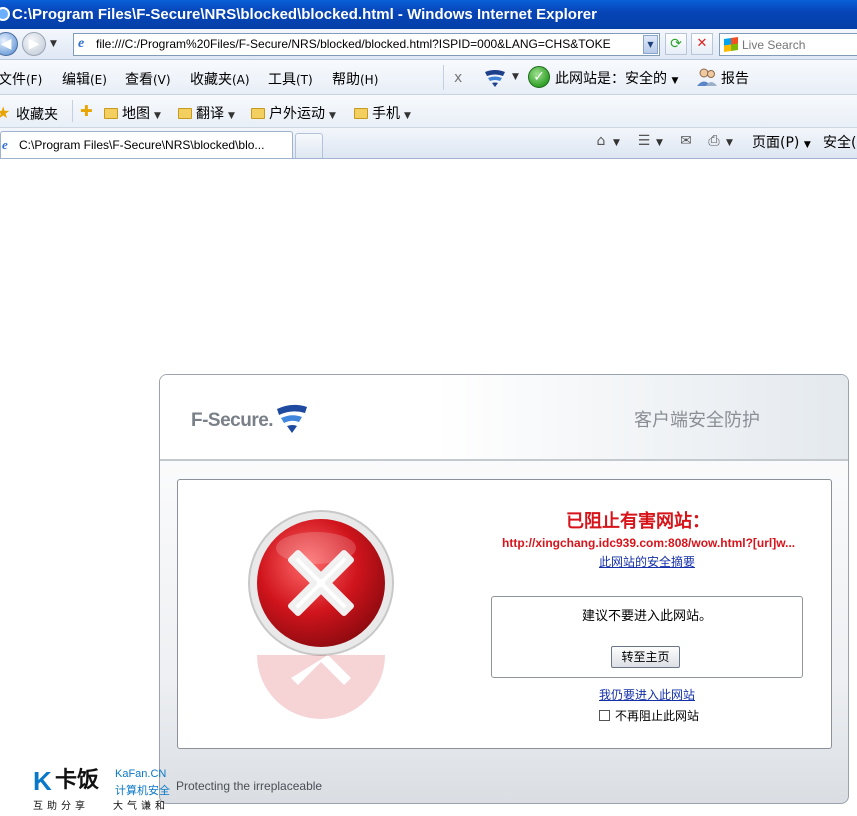  I want to click on go-home-button: 转至主页, so click(645, 657).